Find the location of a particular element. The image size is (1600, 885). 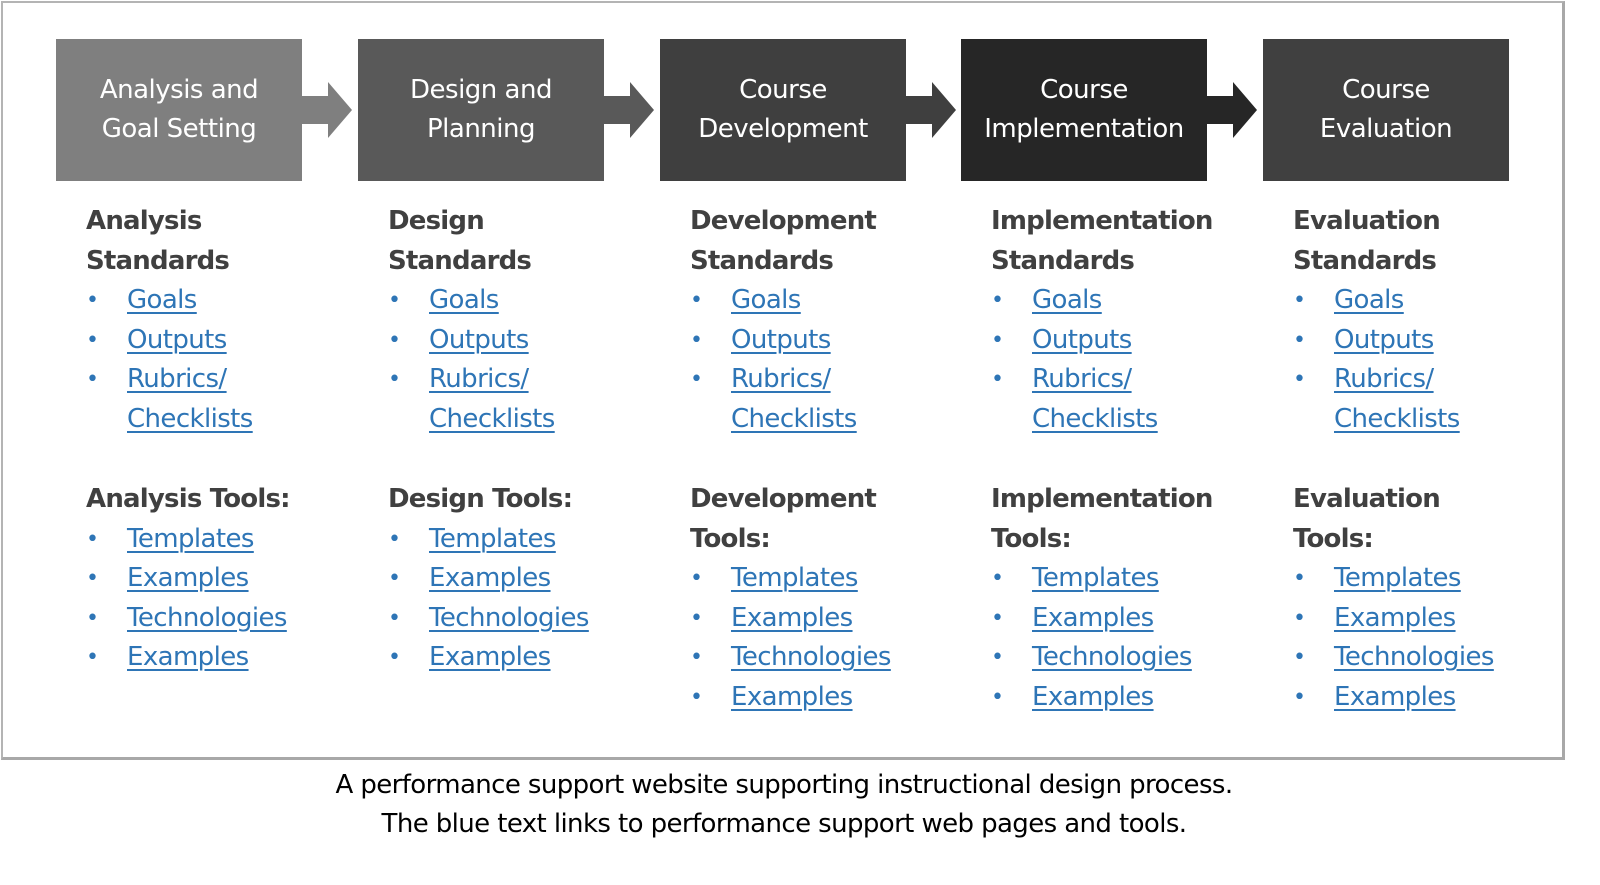

tools-heading: Design Tools: is located at coordinates (480, 499).